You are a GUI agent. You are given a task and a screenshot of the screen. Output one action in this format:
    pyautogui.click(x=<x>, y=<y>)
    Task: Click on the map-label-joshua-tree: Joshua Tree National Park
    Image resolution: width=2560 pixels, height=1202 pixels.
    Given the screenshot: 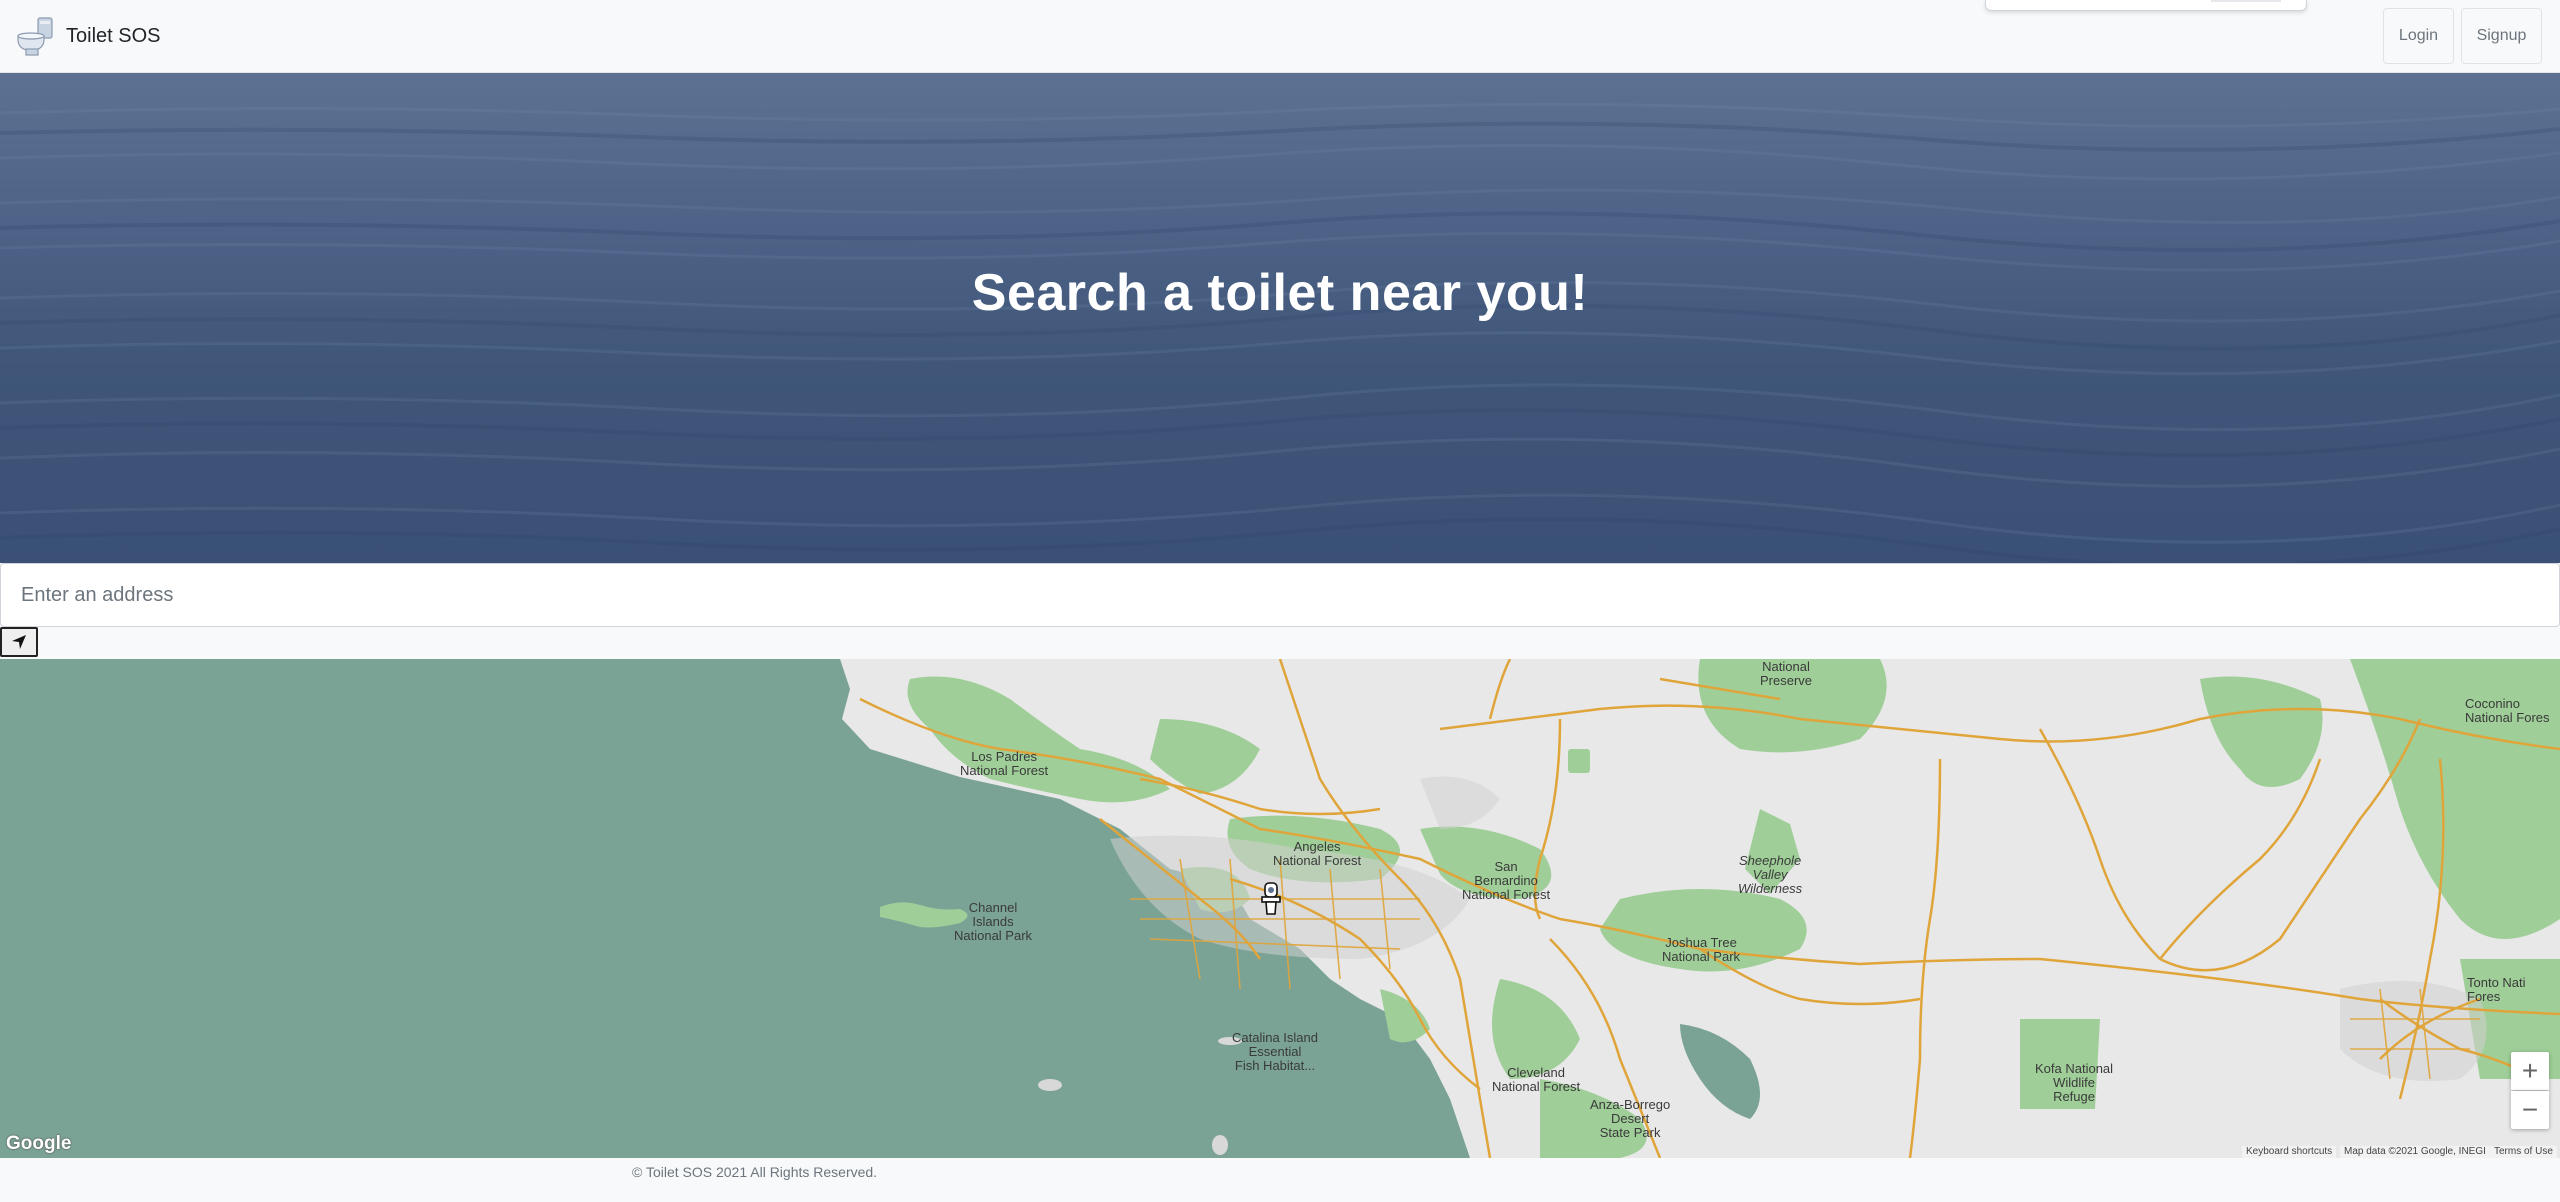 What is the action you would take?
    pyautogui.click(x=1701, y=949)
    